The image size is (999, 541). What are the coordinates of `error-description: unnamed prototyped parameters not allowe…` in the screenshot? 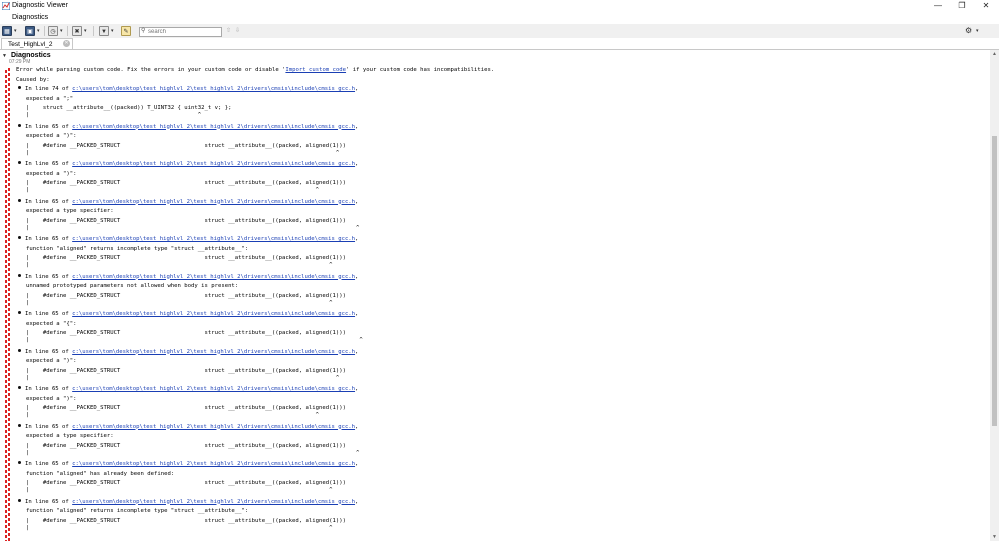 It's located at (132, 286).